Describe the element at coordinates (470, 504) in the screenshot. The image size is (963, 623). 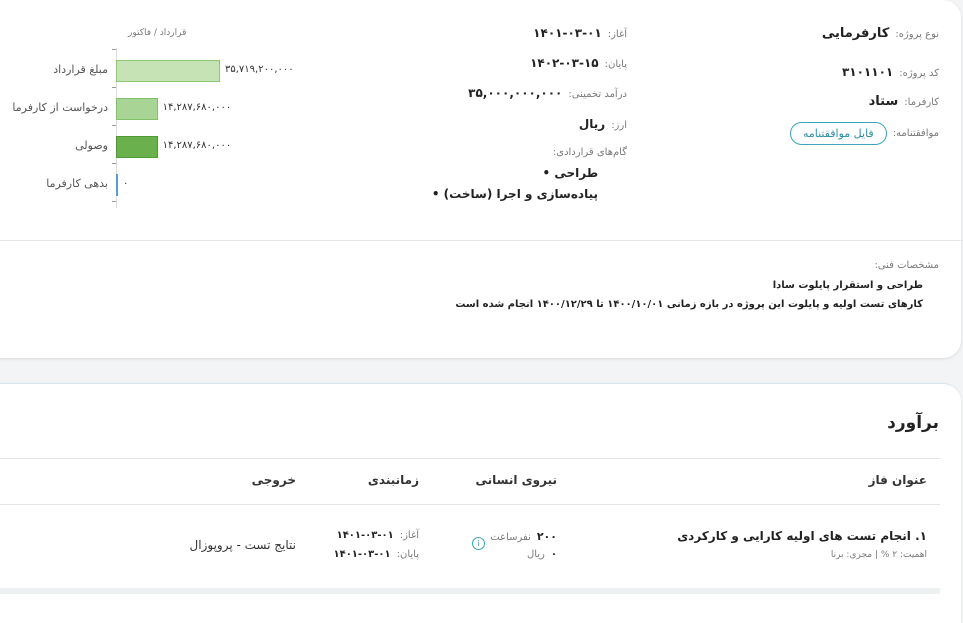
I see `table-header-divider` at that location.